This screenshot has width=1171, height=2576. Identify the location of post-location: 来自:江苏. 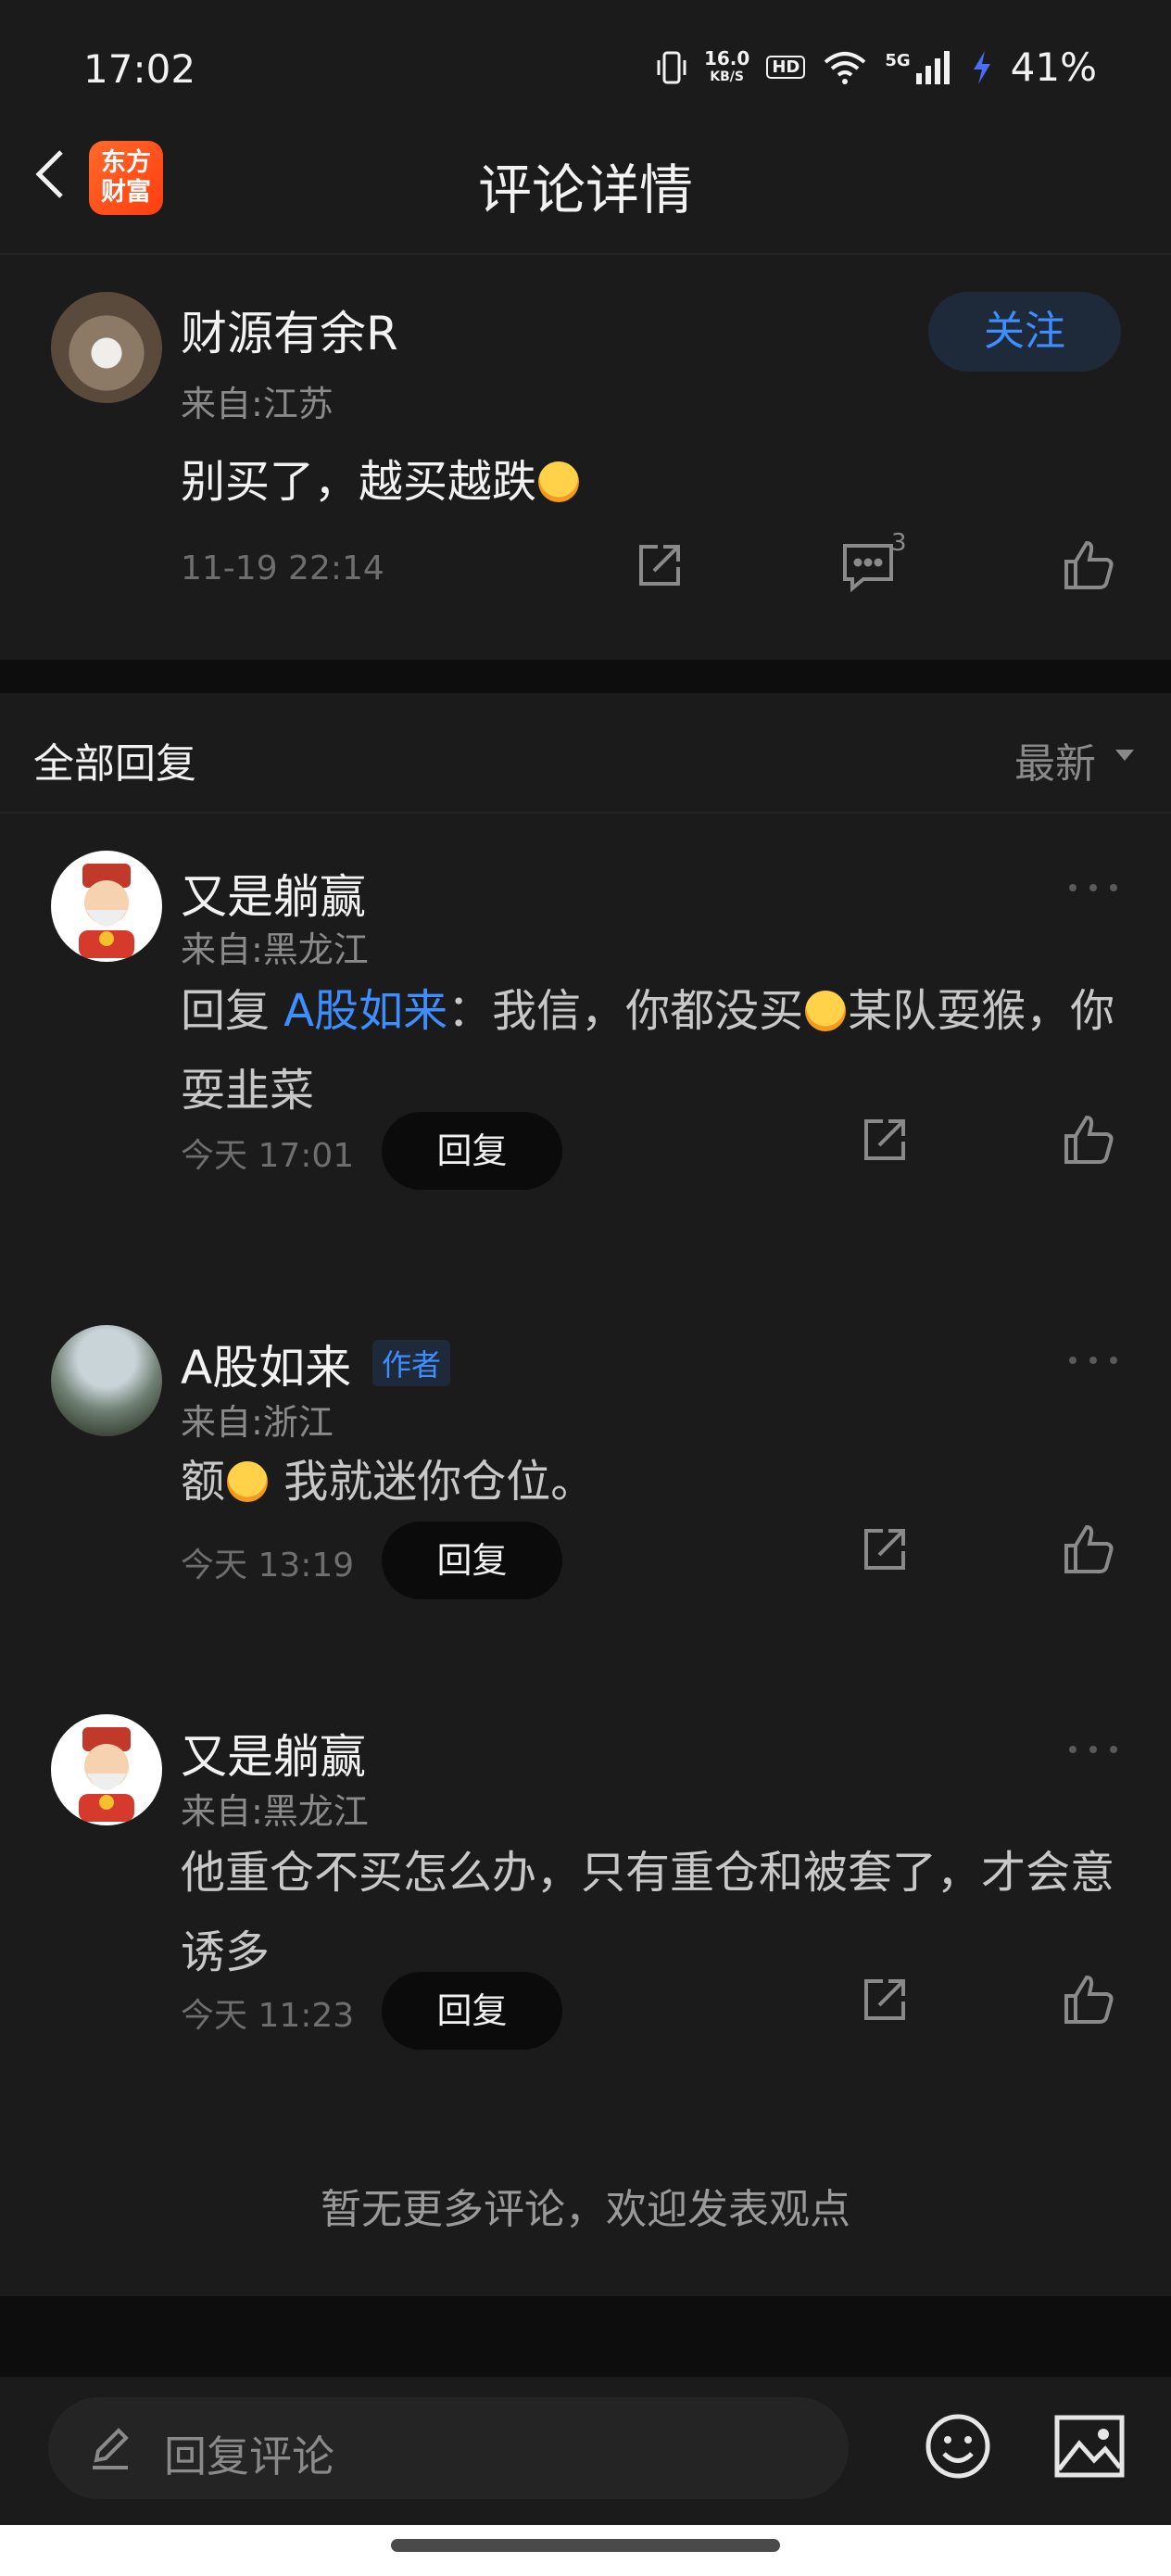
(257, 404).